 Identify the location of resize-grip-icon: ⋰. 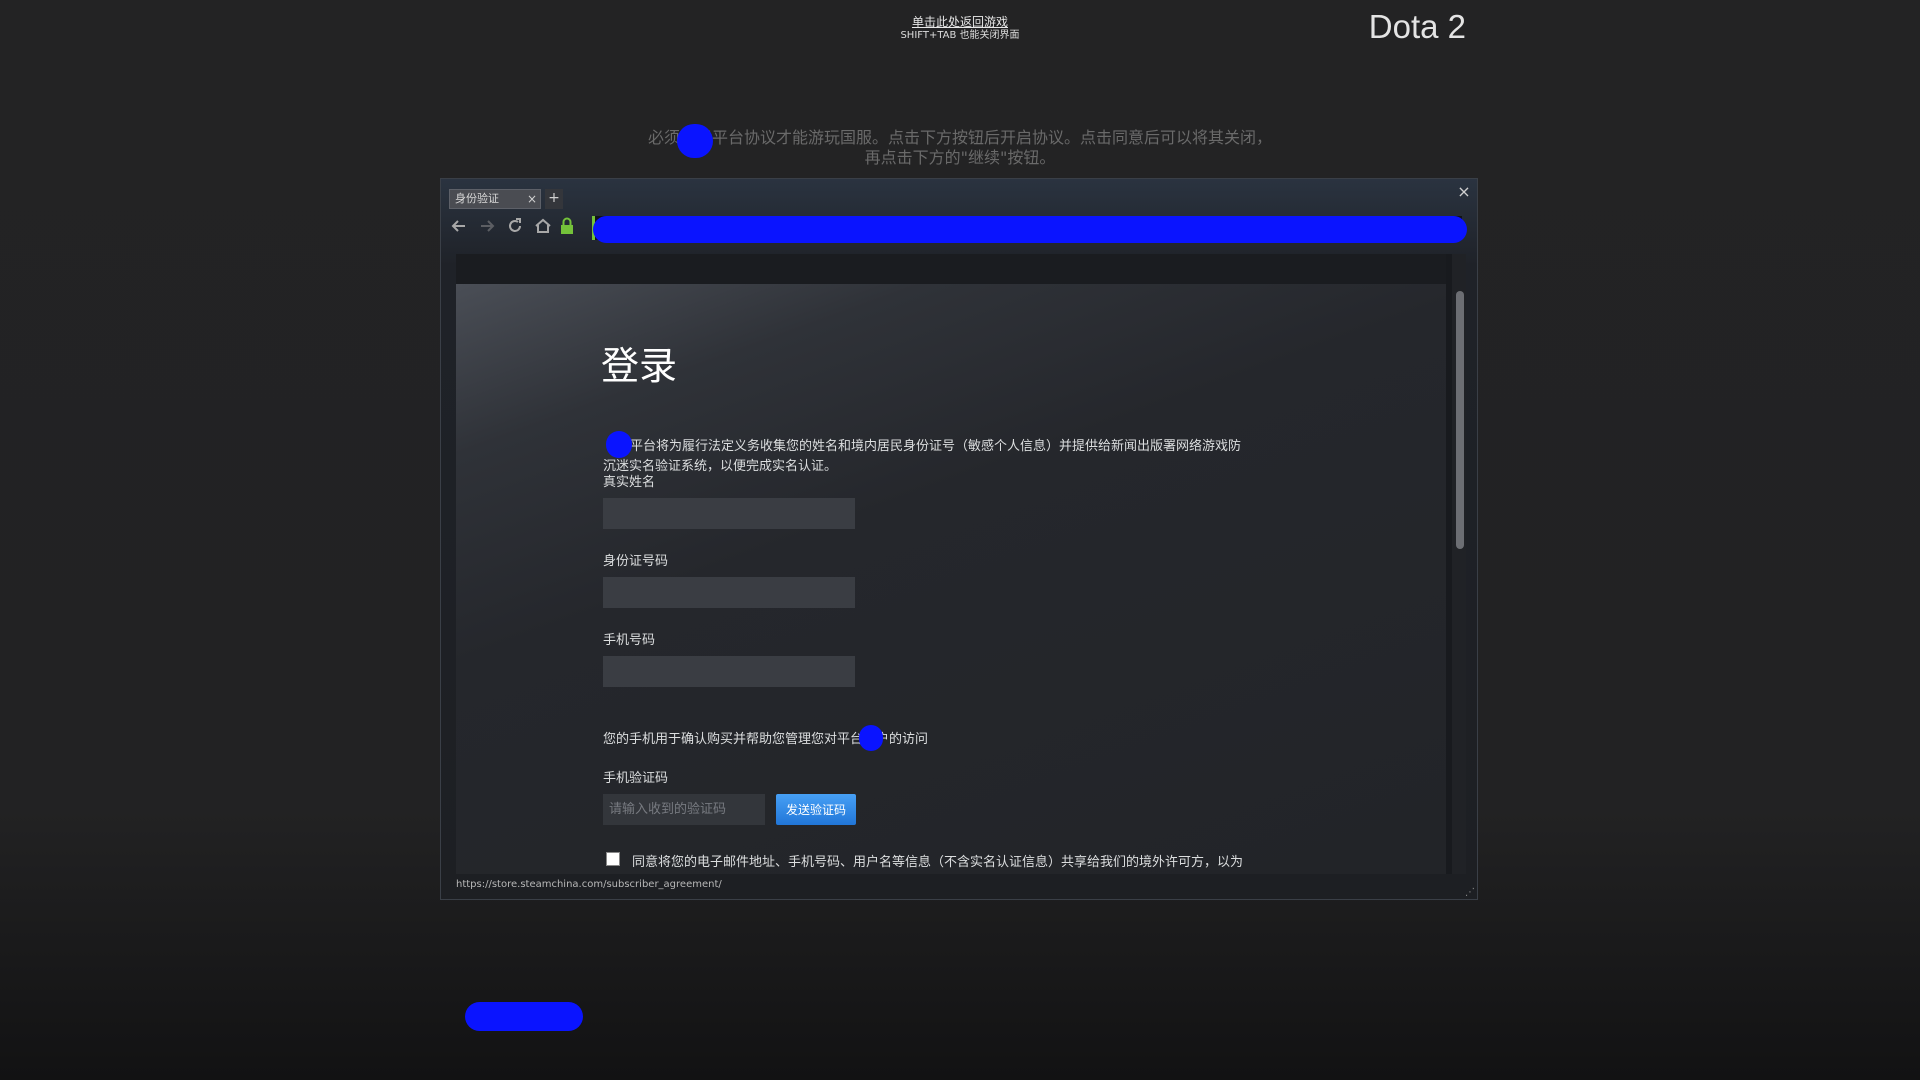
(1470, 892).